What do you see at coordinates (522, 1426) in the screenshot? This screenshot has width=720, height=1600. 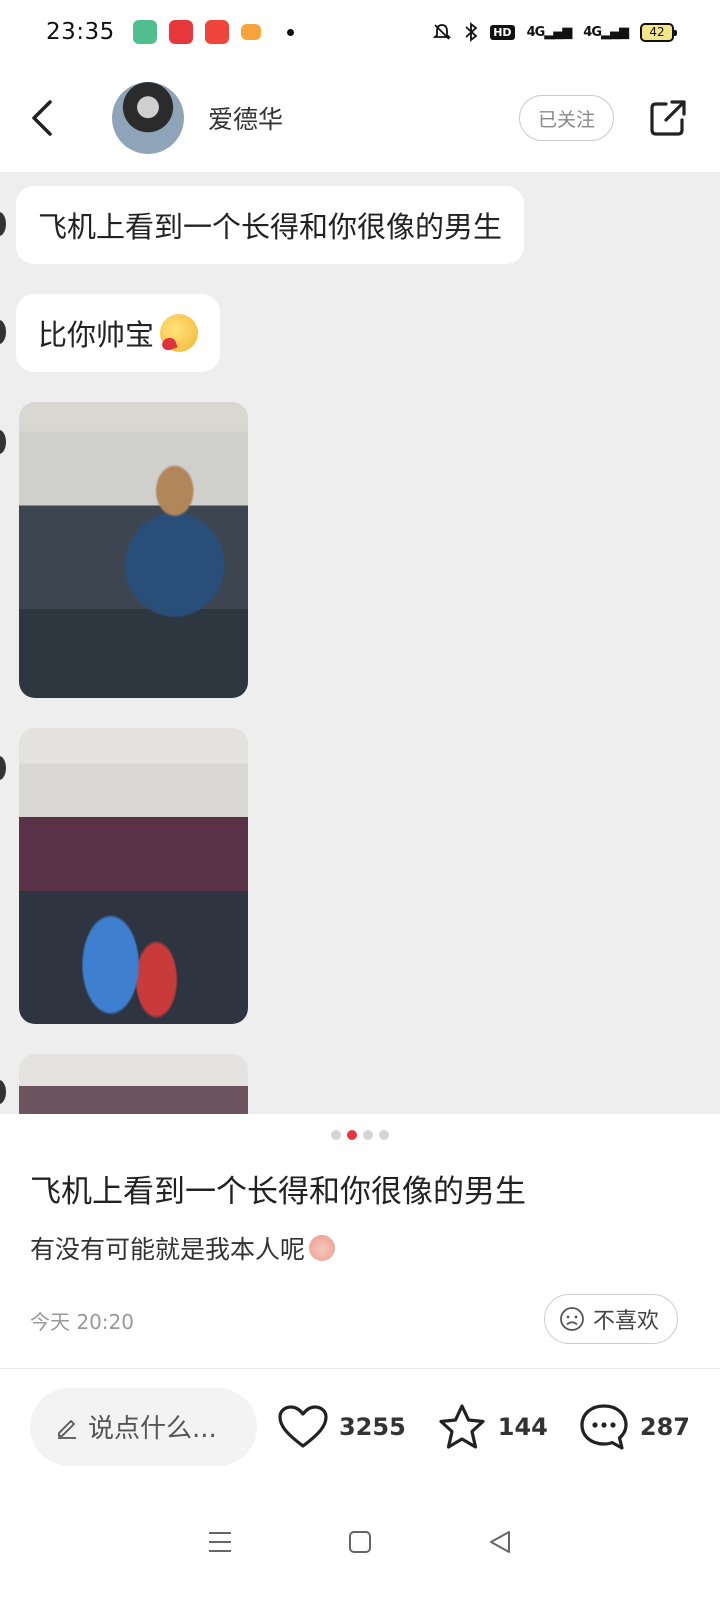 I see `favorite-count: 144` at bounding box center [522, 1426].